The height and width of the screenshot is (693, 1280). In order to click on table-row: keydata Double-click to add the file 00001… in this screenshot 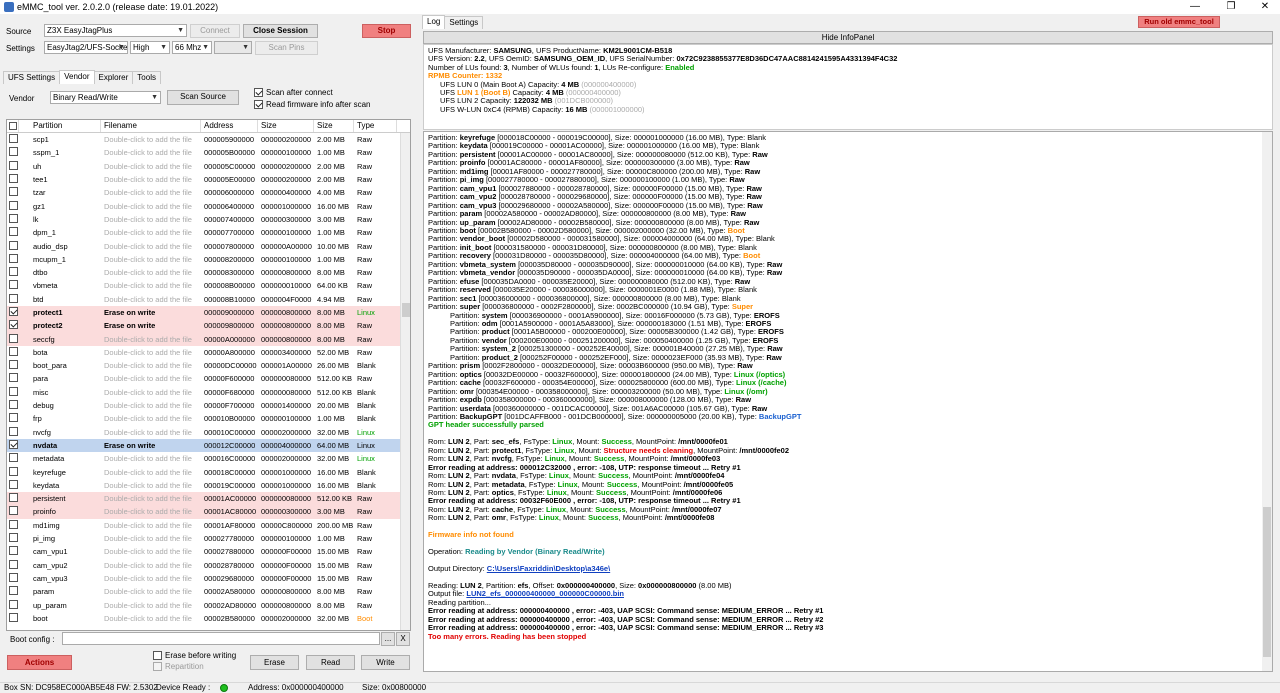, I will do `click(208, 485)`.